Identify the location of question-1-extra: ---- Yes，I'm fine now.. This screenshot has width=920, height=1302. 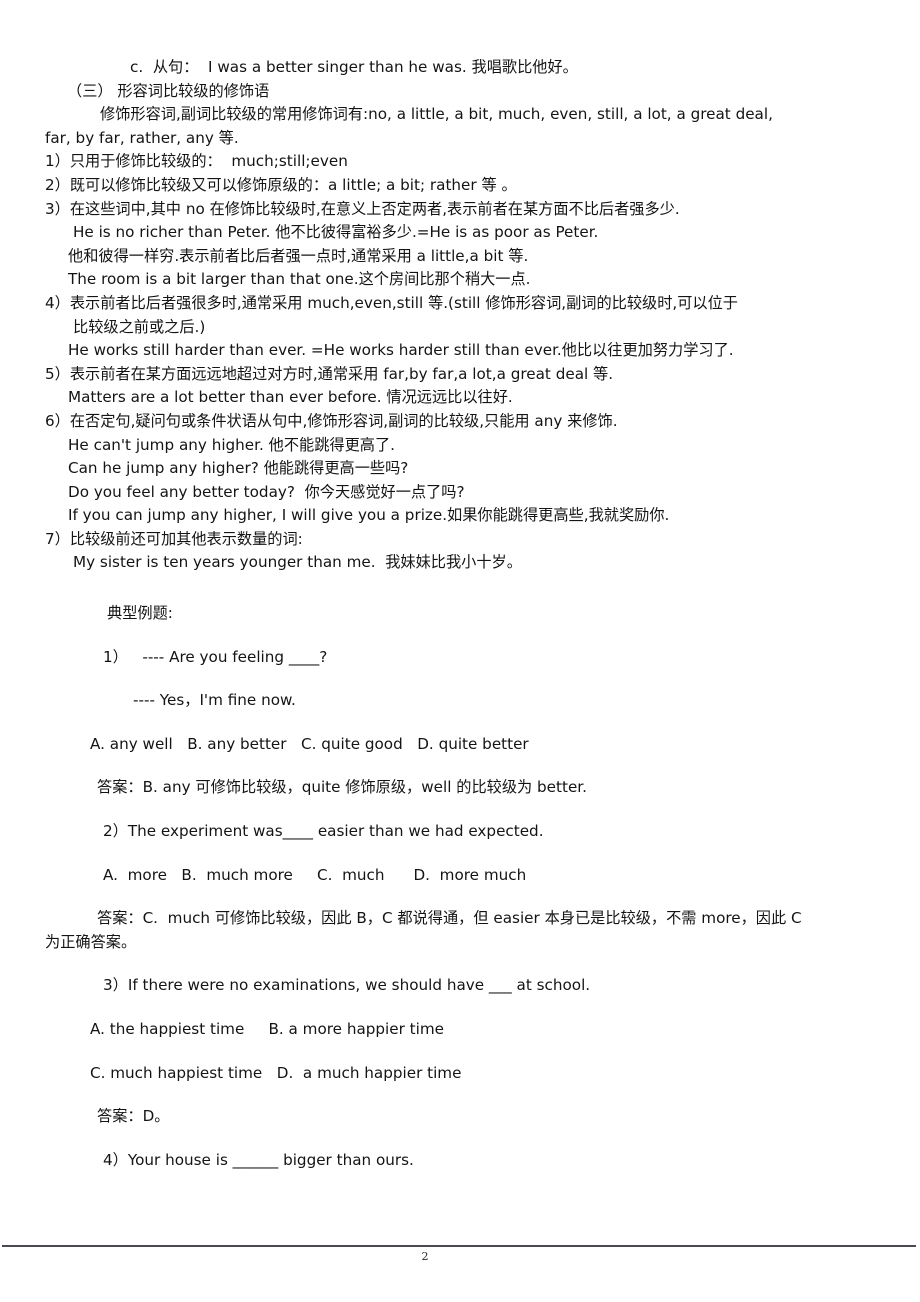
(214, 700).